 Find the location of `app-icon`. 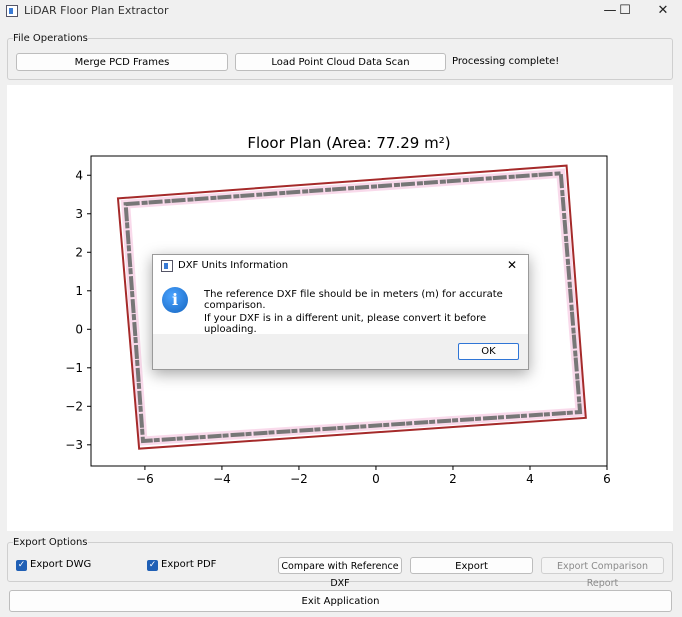

app-icon is located at coordinates (12, 11).